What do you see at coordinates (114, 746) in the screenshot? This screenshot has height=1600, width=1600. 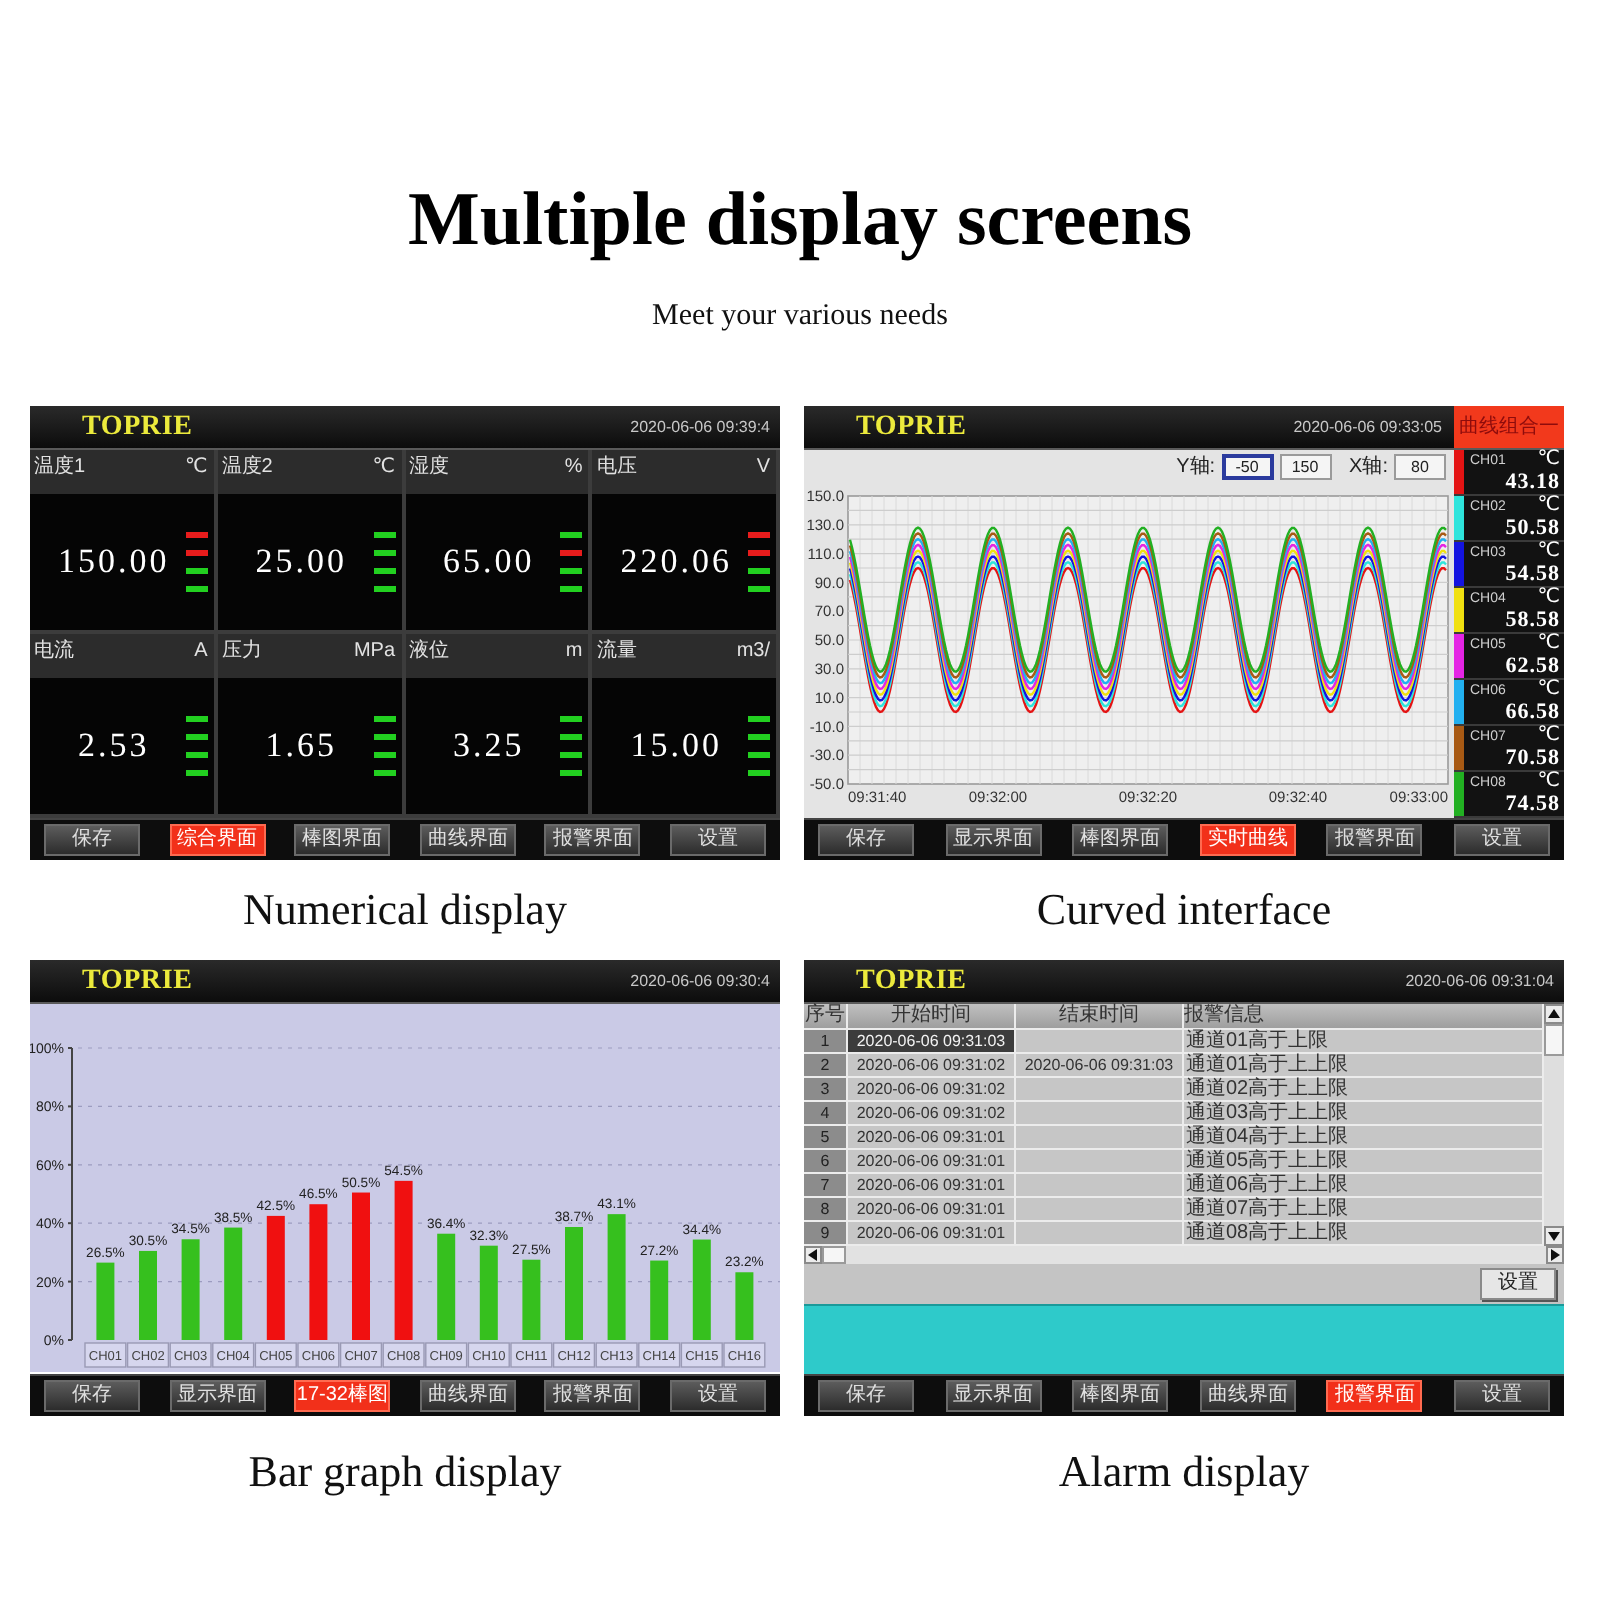 I see `reading-value: 2.53` at bounding box center [114, 746].